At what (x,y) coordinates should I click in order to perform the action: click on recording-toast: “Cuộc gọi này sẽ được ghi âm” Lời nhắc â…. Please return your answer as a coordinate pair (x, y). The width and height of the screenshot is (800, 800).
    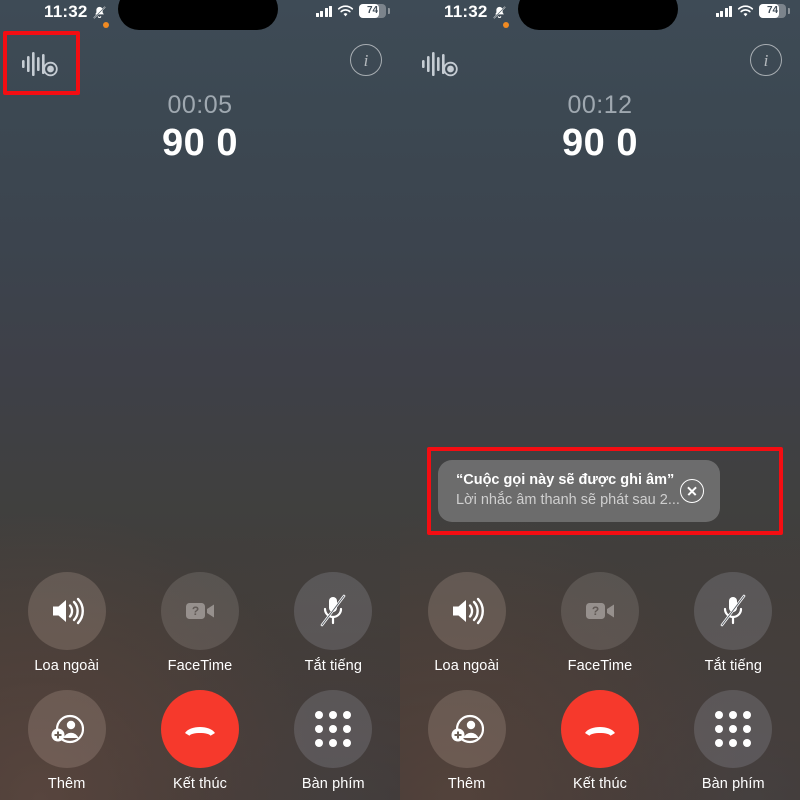
    Looking at the image, I should click on (579, 491).